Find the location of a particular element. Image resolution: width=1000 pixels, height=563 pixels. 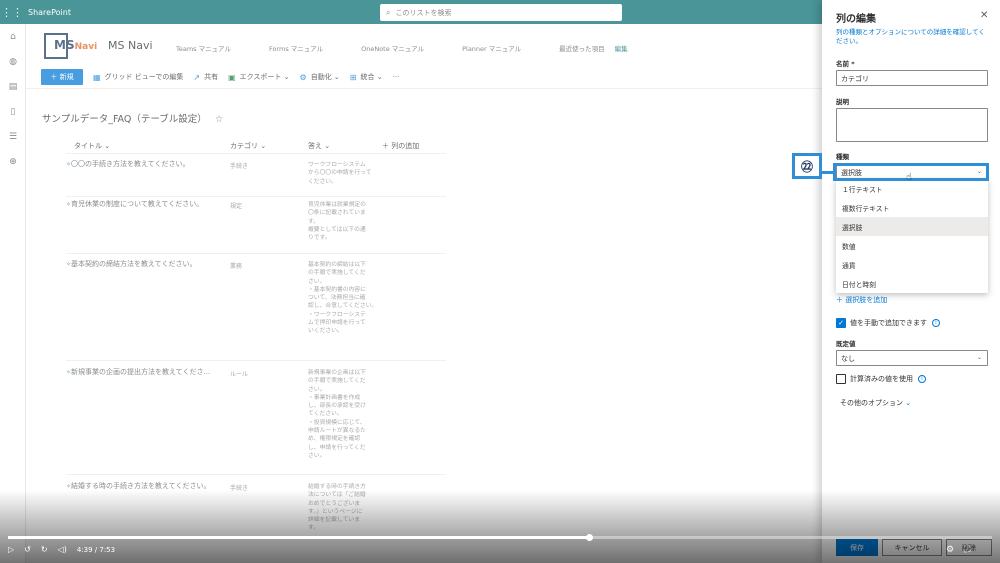

player-controls-right: ⚙ ⛶ is located at coordinates (953, 550).